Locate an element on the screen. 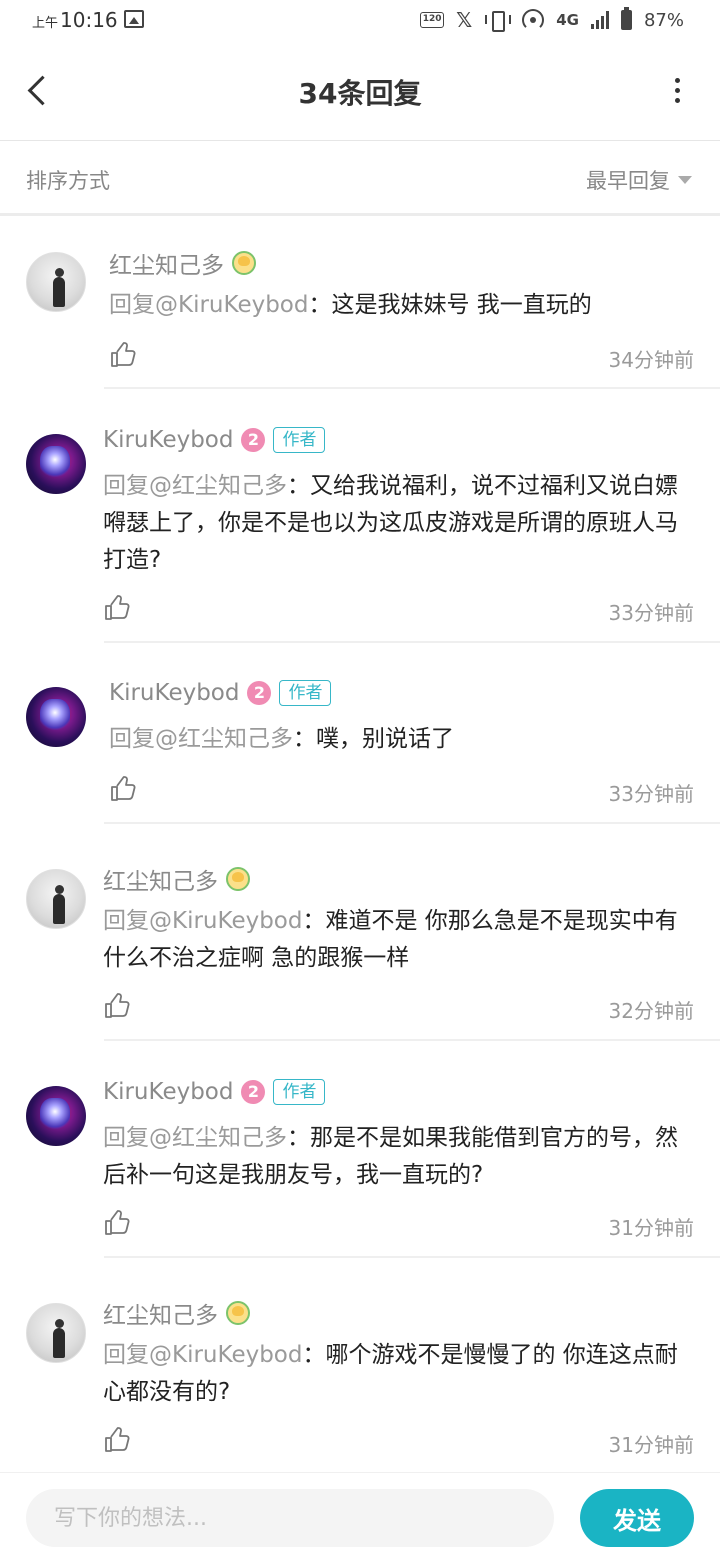 The image size is (720, 1560). refresh-rate-icon: 120 is located at coordinates (432, 20).